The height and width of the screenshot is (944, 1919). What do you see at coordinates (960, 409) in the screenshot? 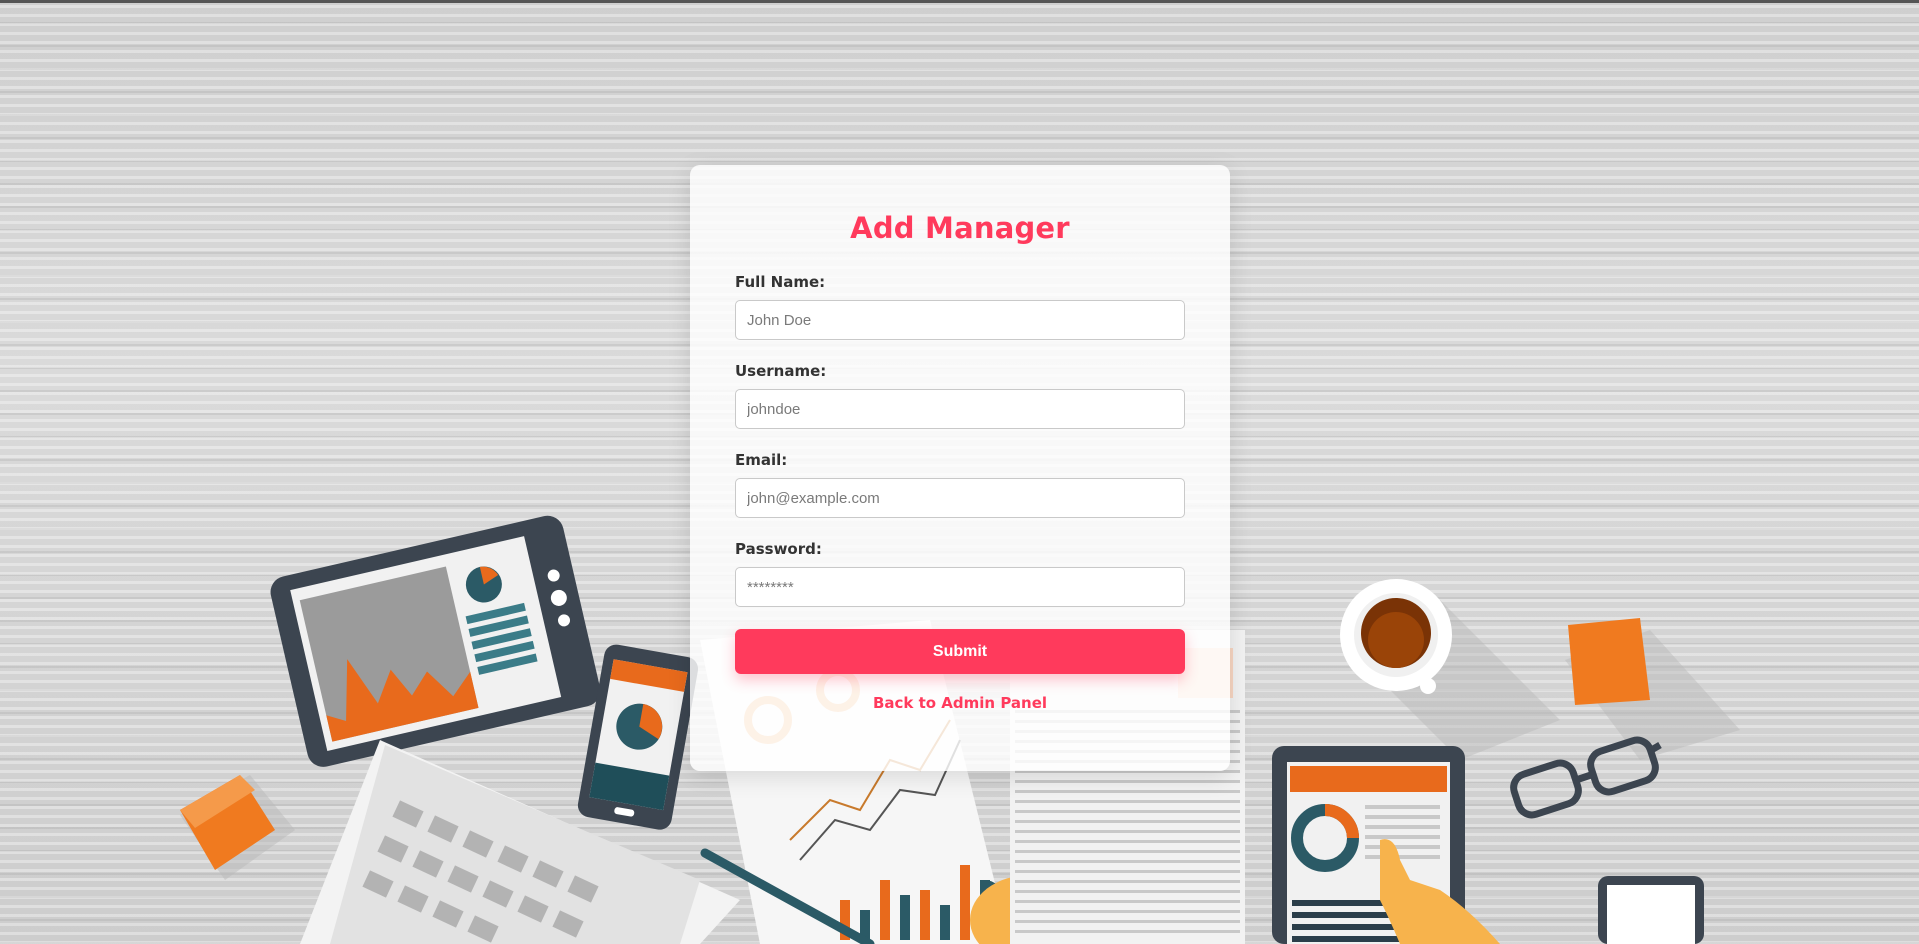
I see `username-input` at bounding box center [960, 409].